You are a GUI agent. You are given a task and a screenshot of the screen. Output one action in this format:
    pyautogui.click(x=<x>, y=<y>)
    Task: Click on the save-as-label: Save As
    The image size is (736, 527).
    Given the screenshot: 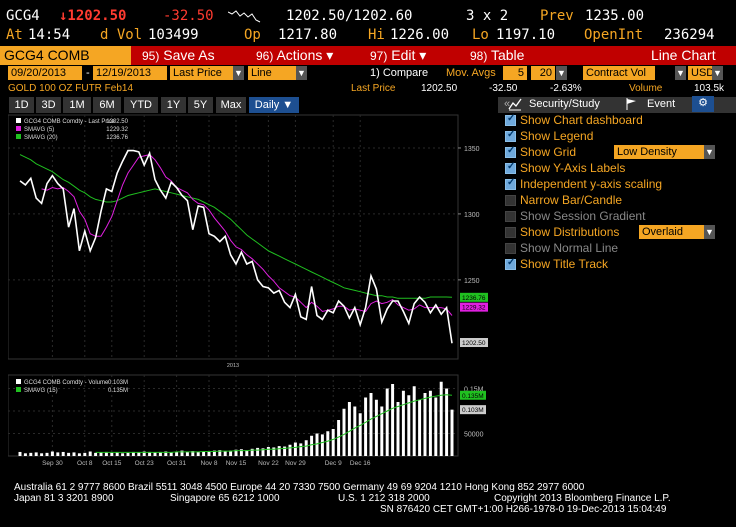 What is the action you would take?
    pyautogui.click(x=189, y=55)
    